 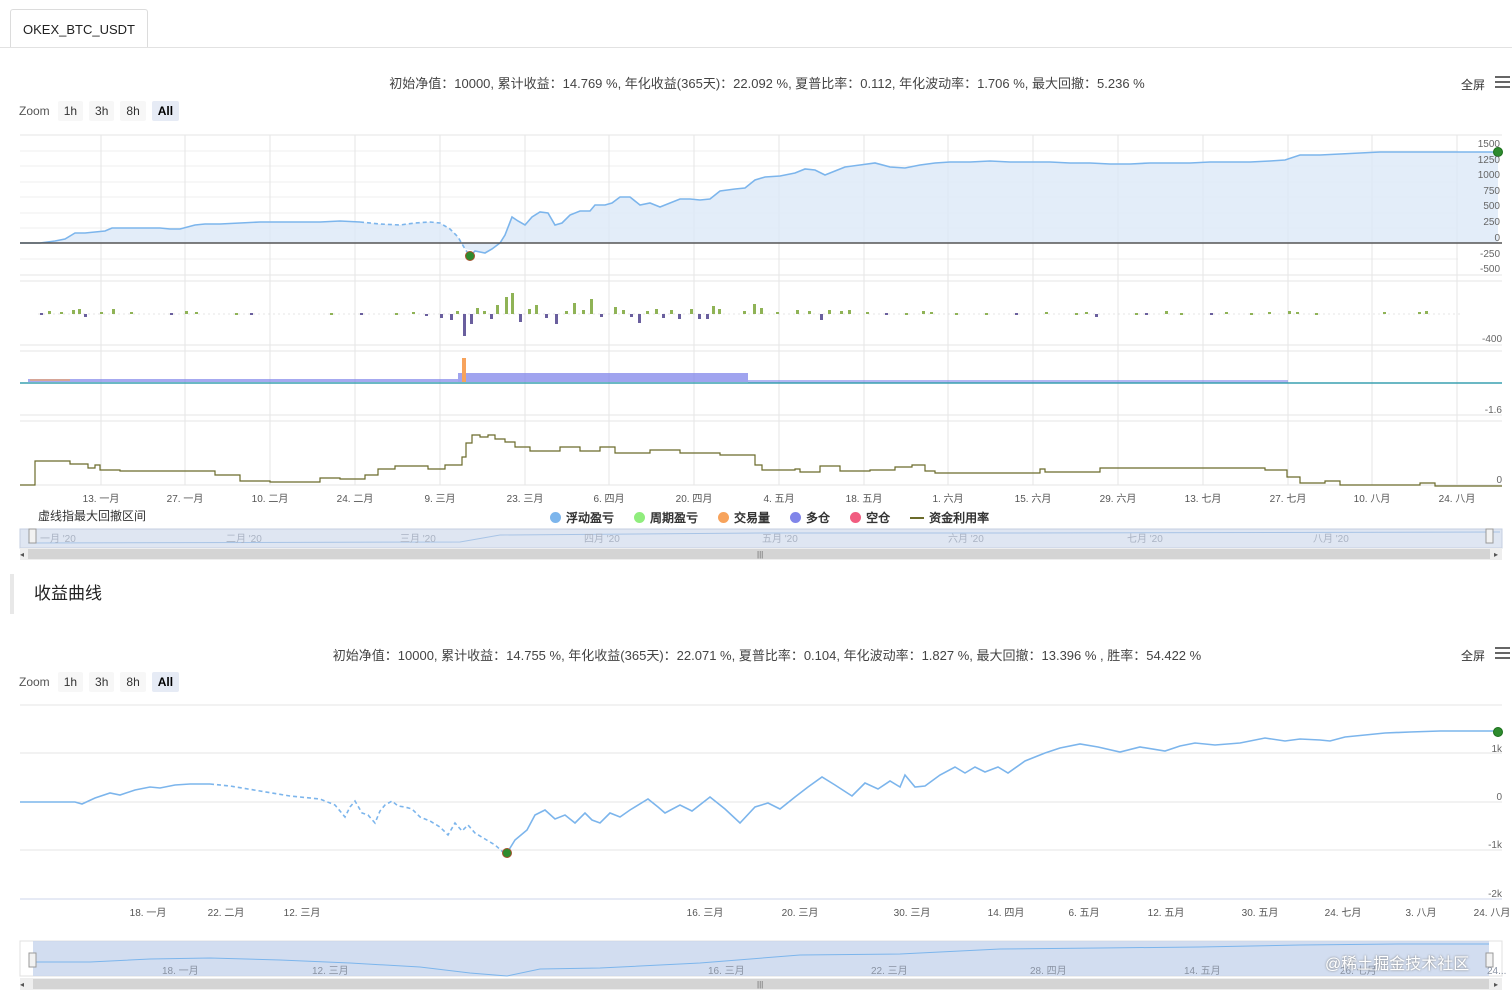 I want to click on return-curve-drawdown-dashed, so click(x=356, y=818).